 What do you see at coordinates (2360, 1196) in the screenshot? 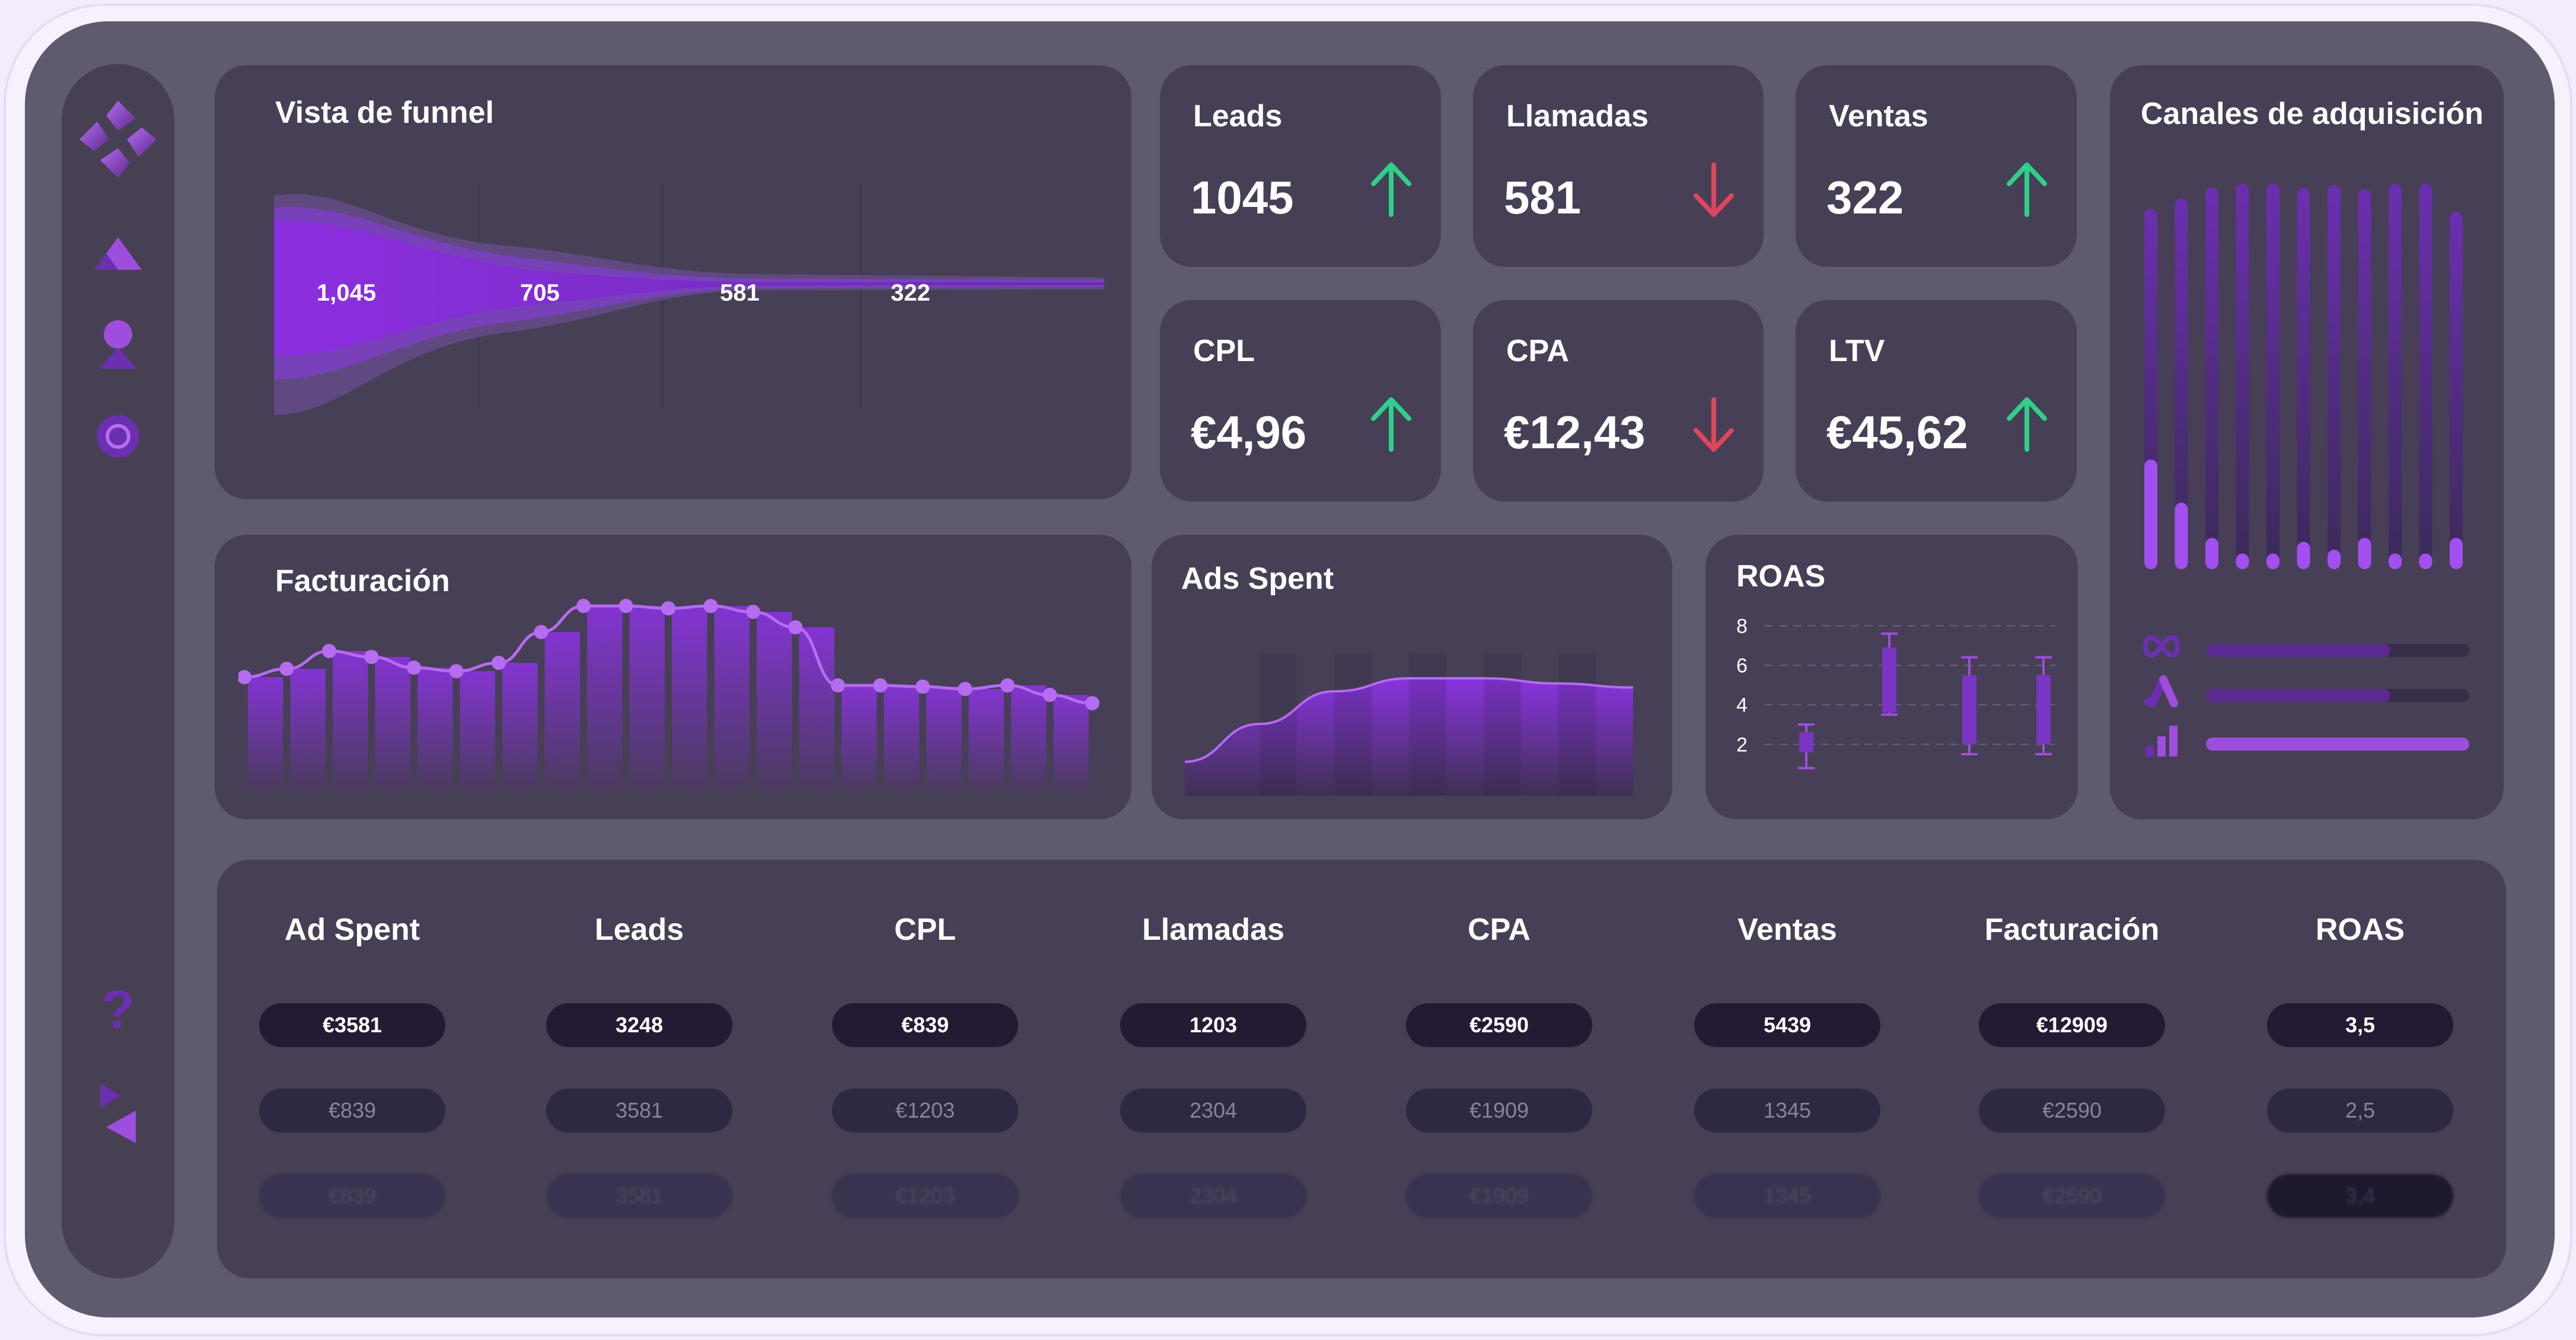
I see `table-cell: 3,4` at bounding box center [2360, 1196].